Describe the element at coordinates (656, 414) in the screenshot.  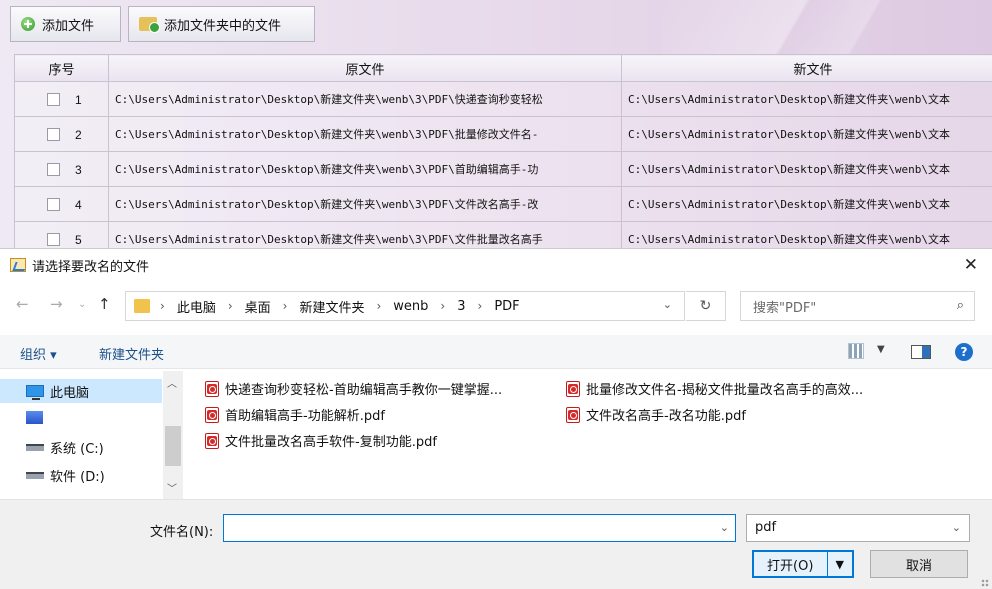
I see `list-item: 文件改名高手-改名功能.pdf` at that location.